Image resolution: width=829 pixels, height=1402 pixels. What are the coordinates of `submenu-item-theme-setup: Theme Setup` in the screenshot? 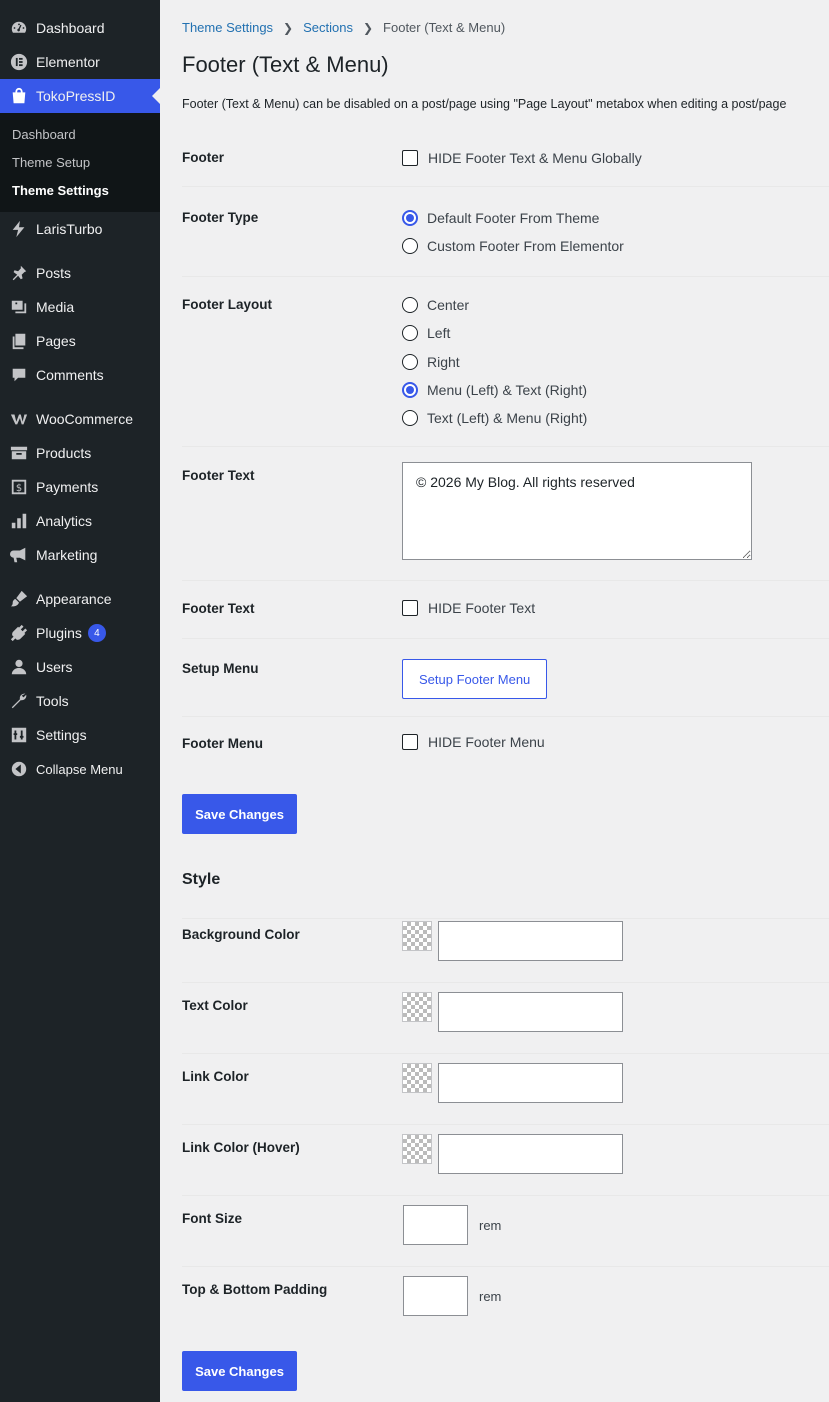 It's located at (80, 162).